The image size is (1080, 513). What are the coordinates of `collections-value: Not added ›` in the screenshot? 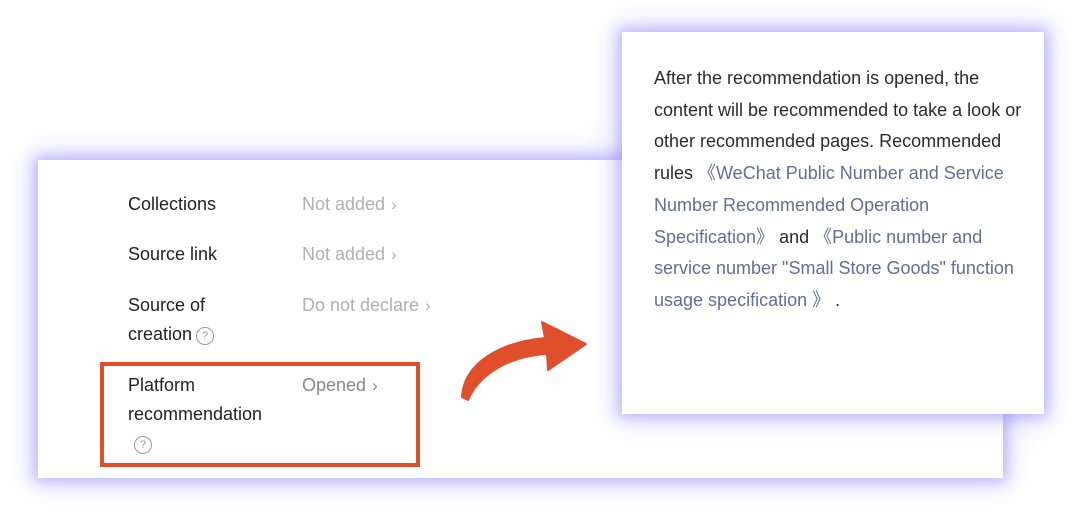 It's located at (349, 204).